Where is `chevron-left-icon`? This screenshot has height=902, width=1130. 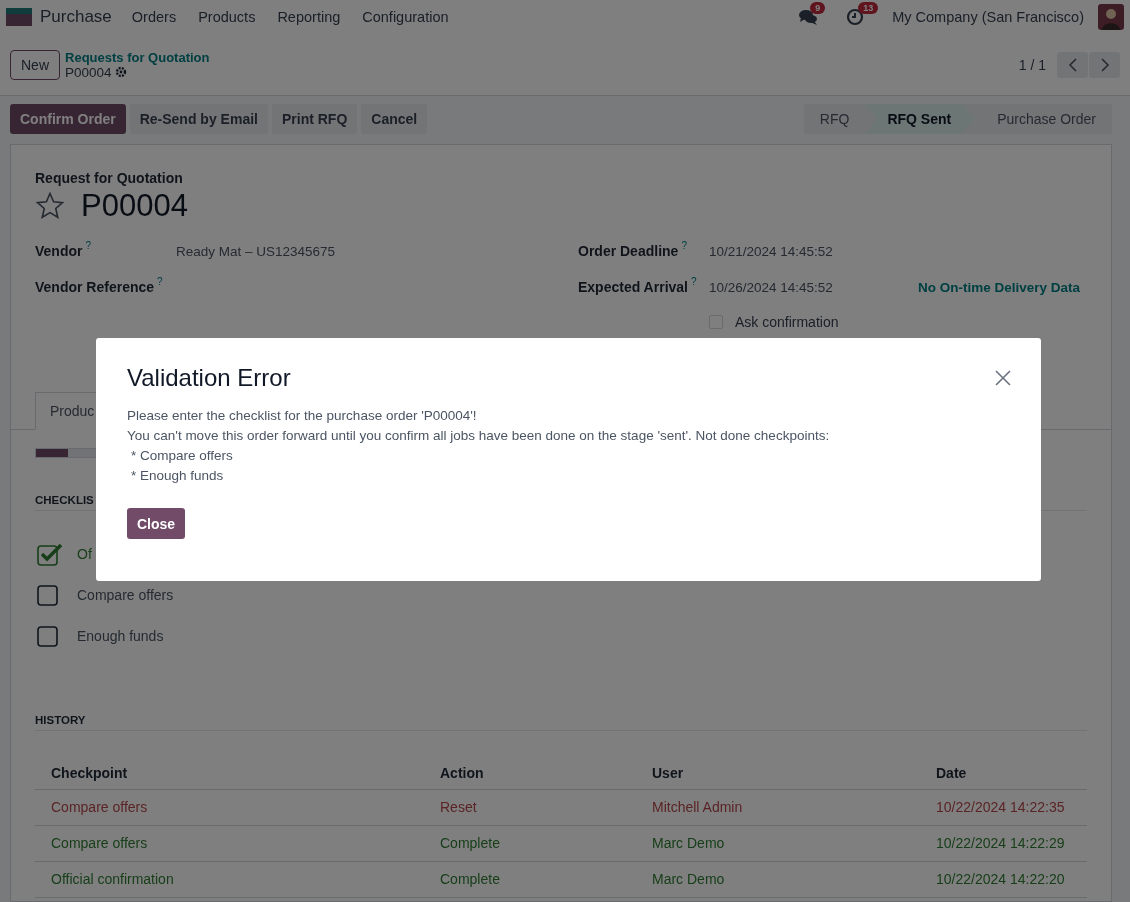
chevron-left-icon is located at coordinates (1072, 64).